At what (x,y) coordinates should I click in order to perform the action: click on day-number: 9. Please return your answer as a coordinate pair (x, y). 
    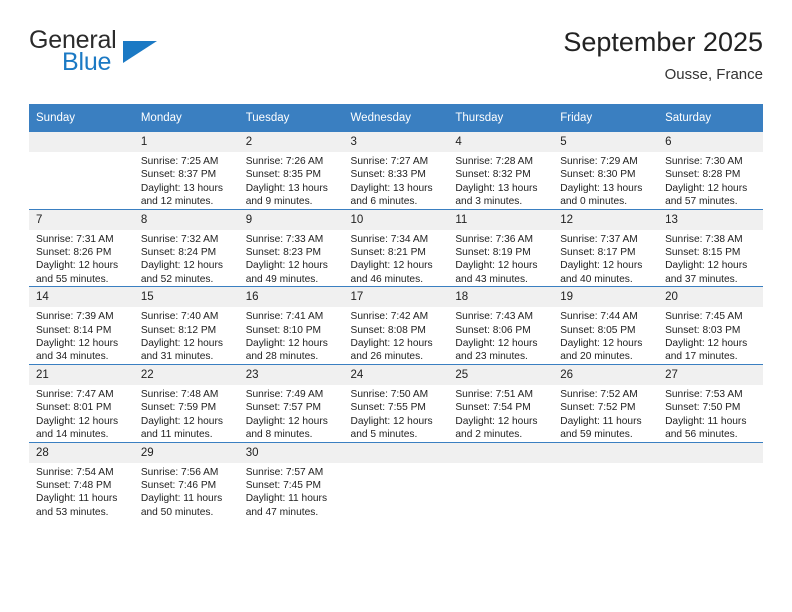
    Looking at the image, I should click on (291, 219).